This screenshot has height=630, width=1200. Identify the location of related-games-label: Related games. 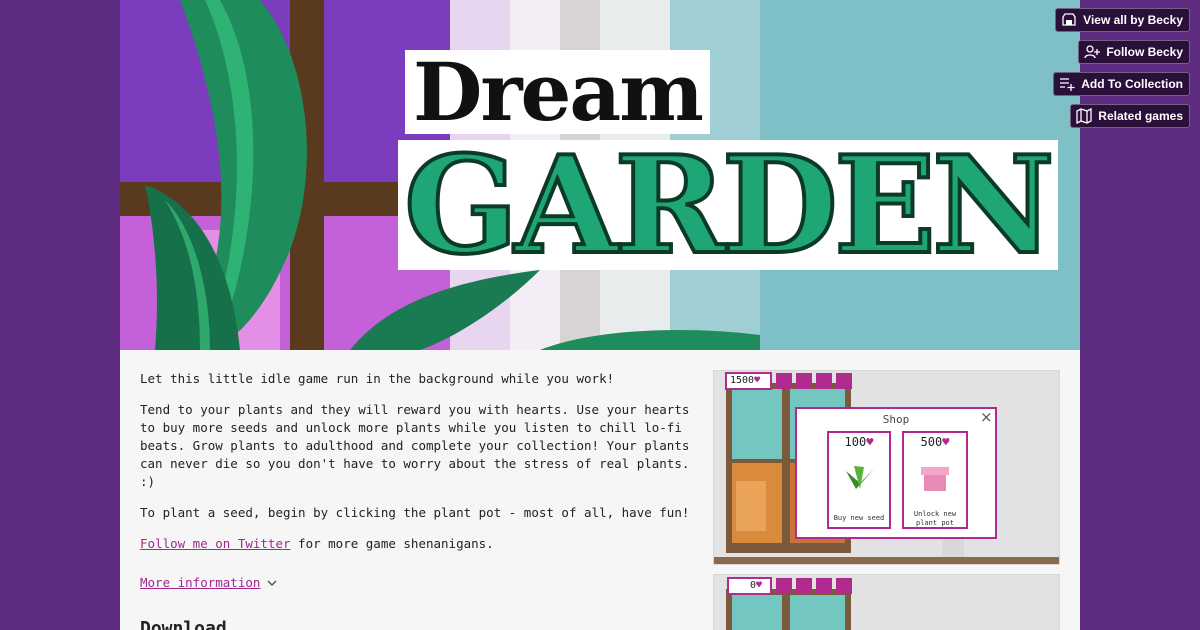
(1140, 116).